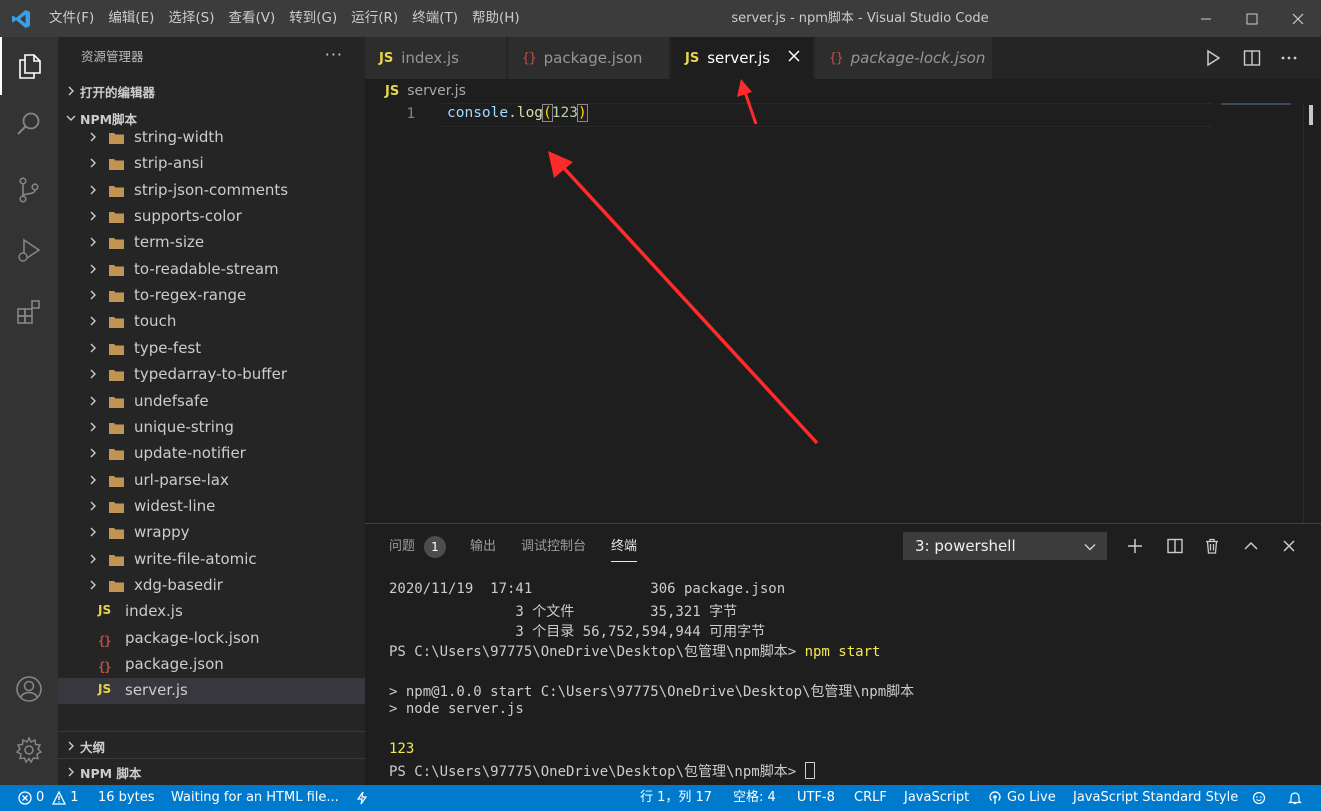 This screenshot has height=811, width=1321. I want to click on go-live-label: Go Live, so click(1031, 797).